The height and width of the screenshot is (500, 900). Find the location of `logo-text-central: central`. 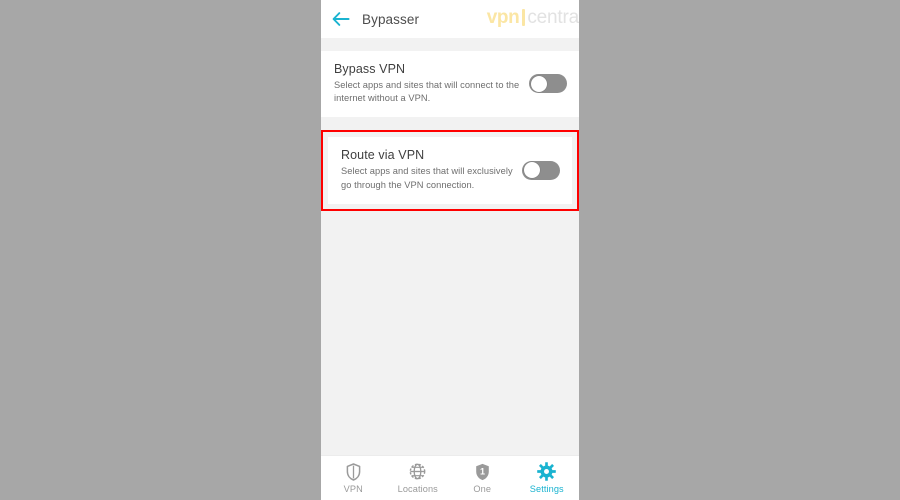

logo-text-central: central is located at coordinates (553, 17).